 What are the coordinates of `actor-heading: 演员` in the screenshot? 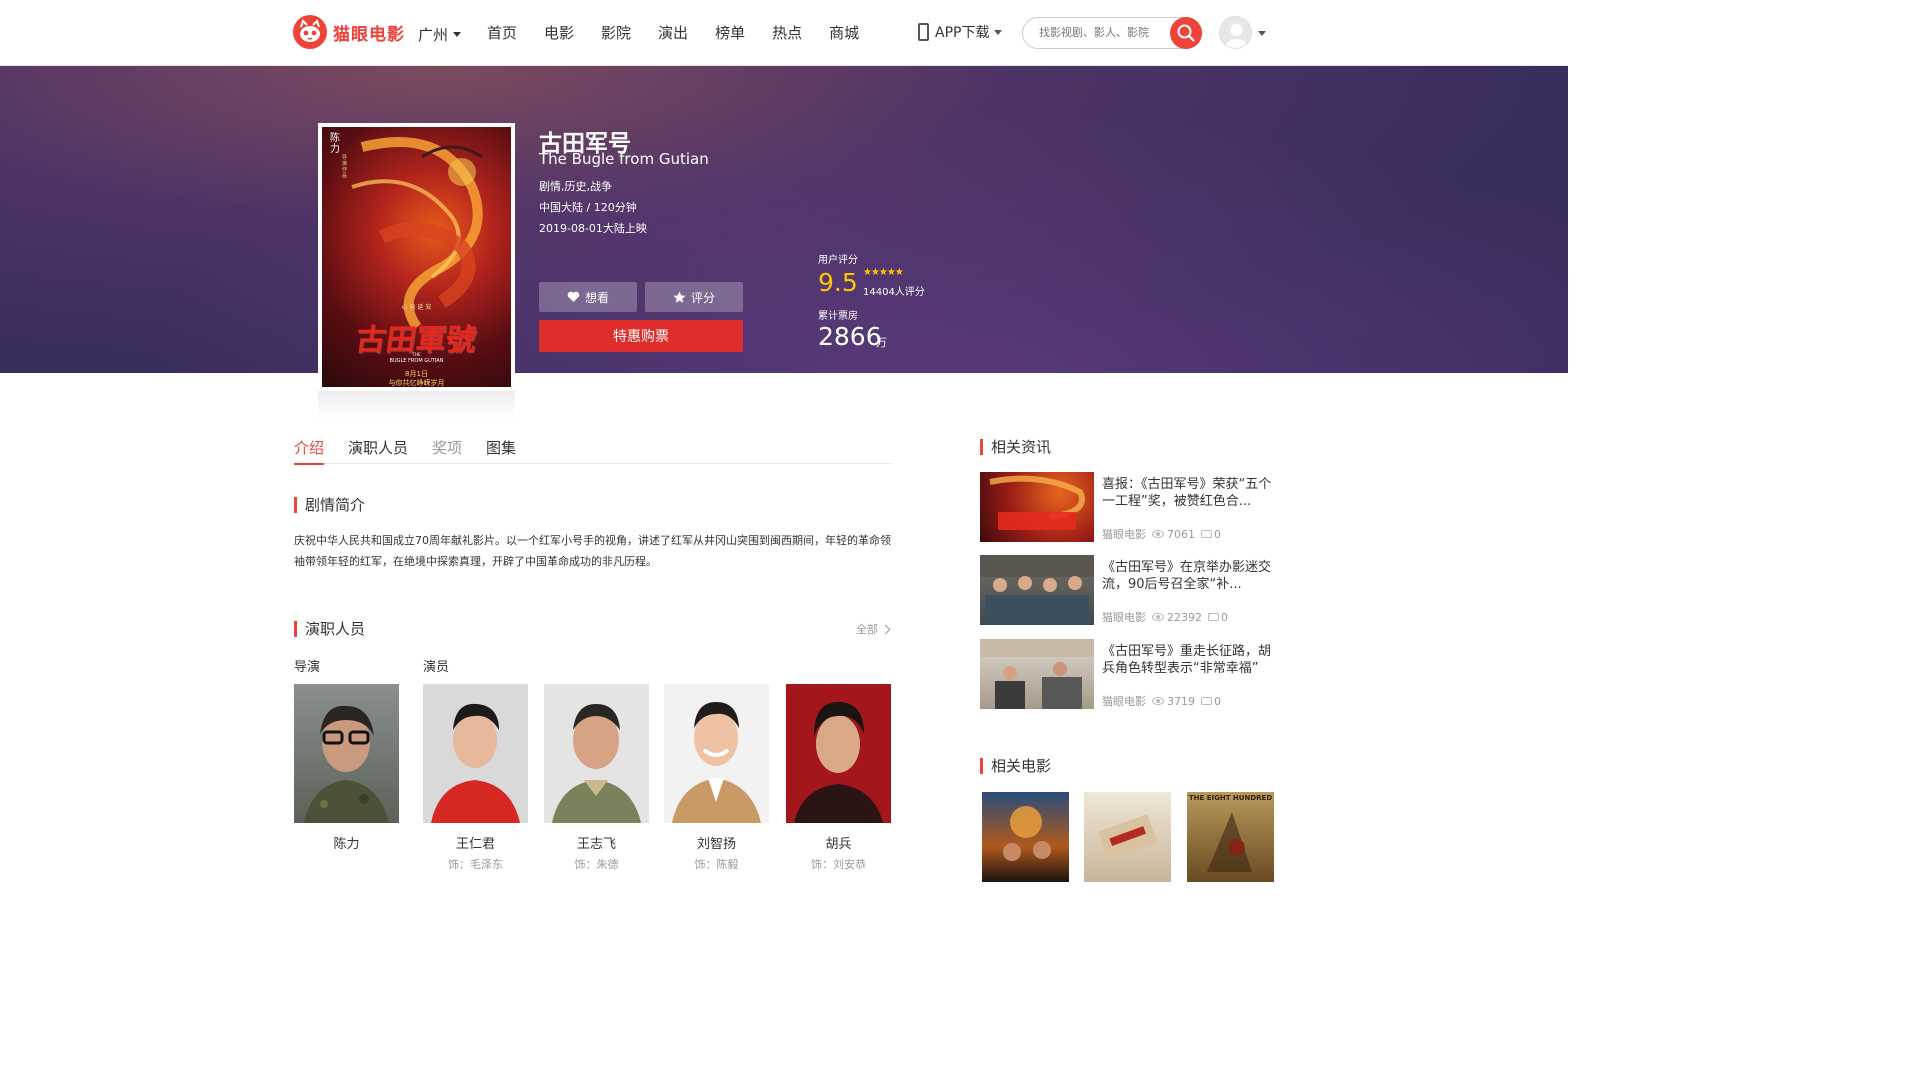 It's located at (436, 667).